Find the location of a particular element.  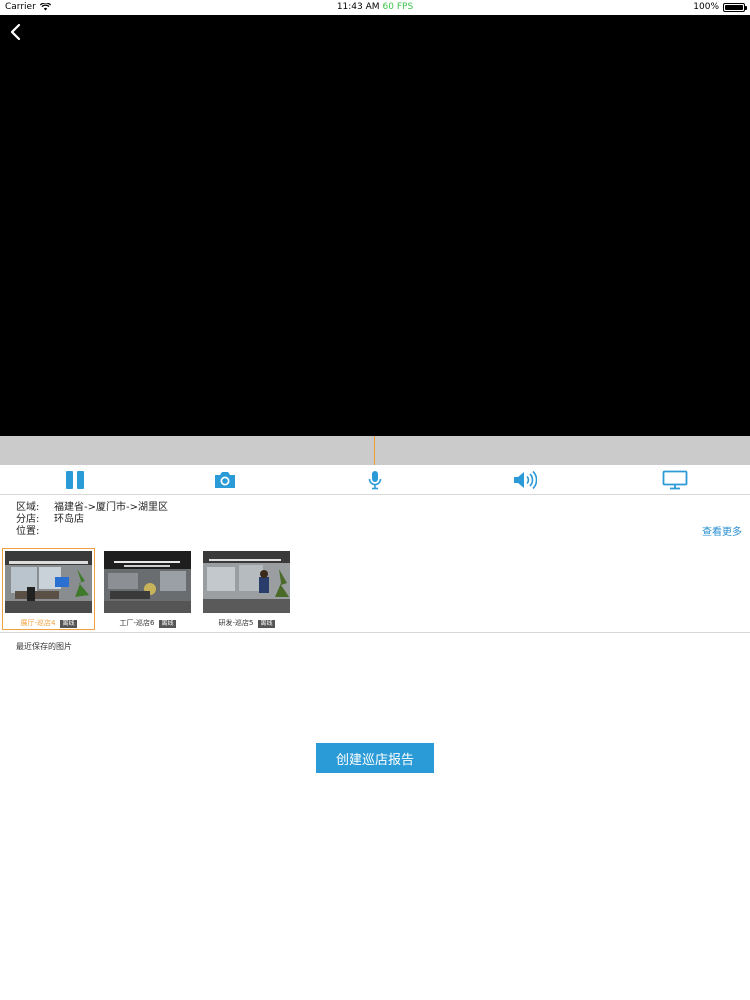

store-key: 分店: is located at coordinates (28, 519).